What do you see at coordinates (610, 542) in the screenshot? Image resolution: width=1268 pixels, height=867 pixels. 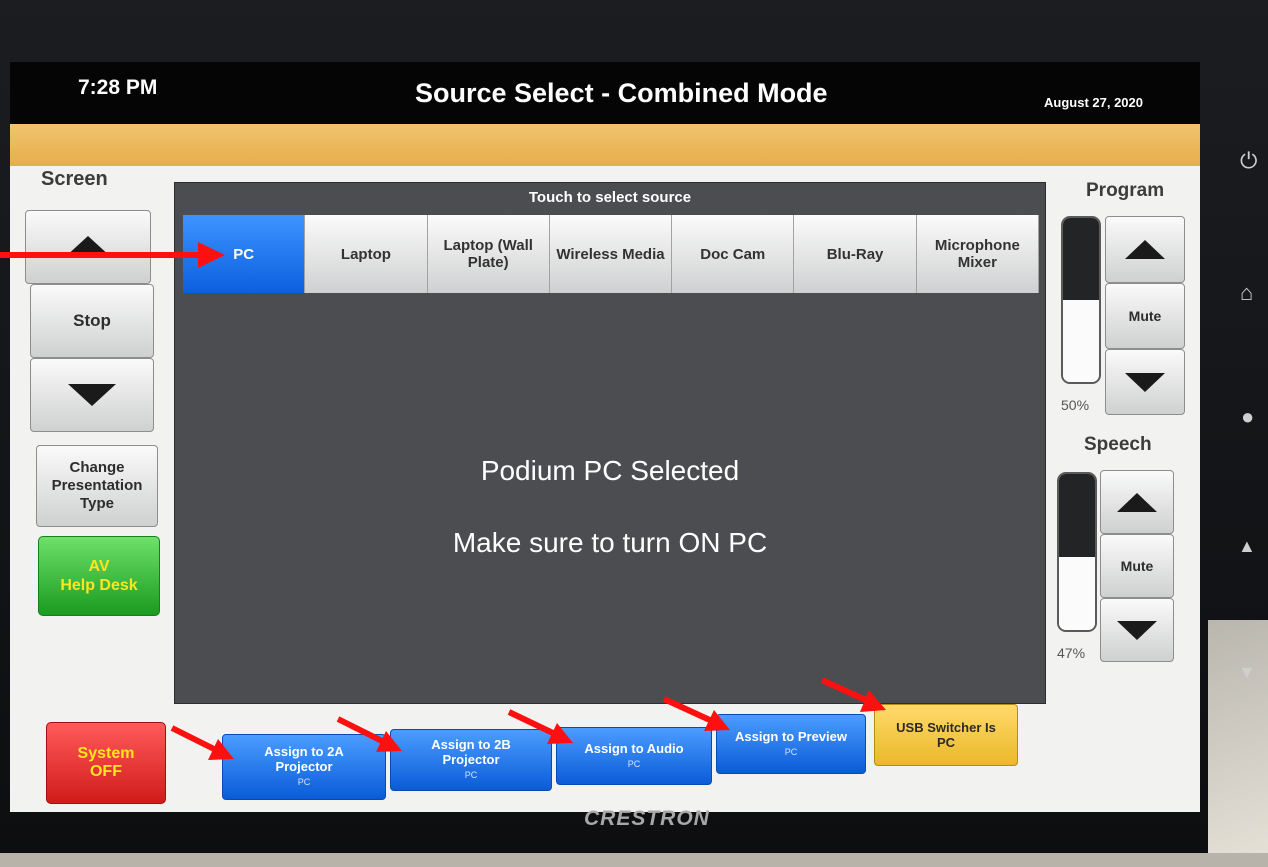 I see `source-instruction-message: Make sure to turn ON PC` at bounding box center [610, 542].